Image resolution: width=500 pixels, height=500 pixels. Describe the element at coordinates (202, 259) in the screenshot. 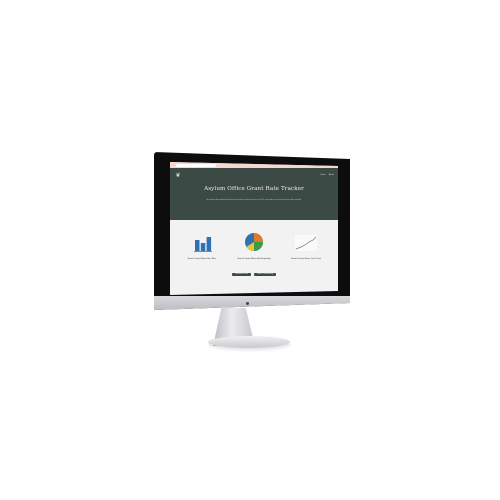

I see `card-label: Search Grant Rates By Office` at that location.